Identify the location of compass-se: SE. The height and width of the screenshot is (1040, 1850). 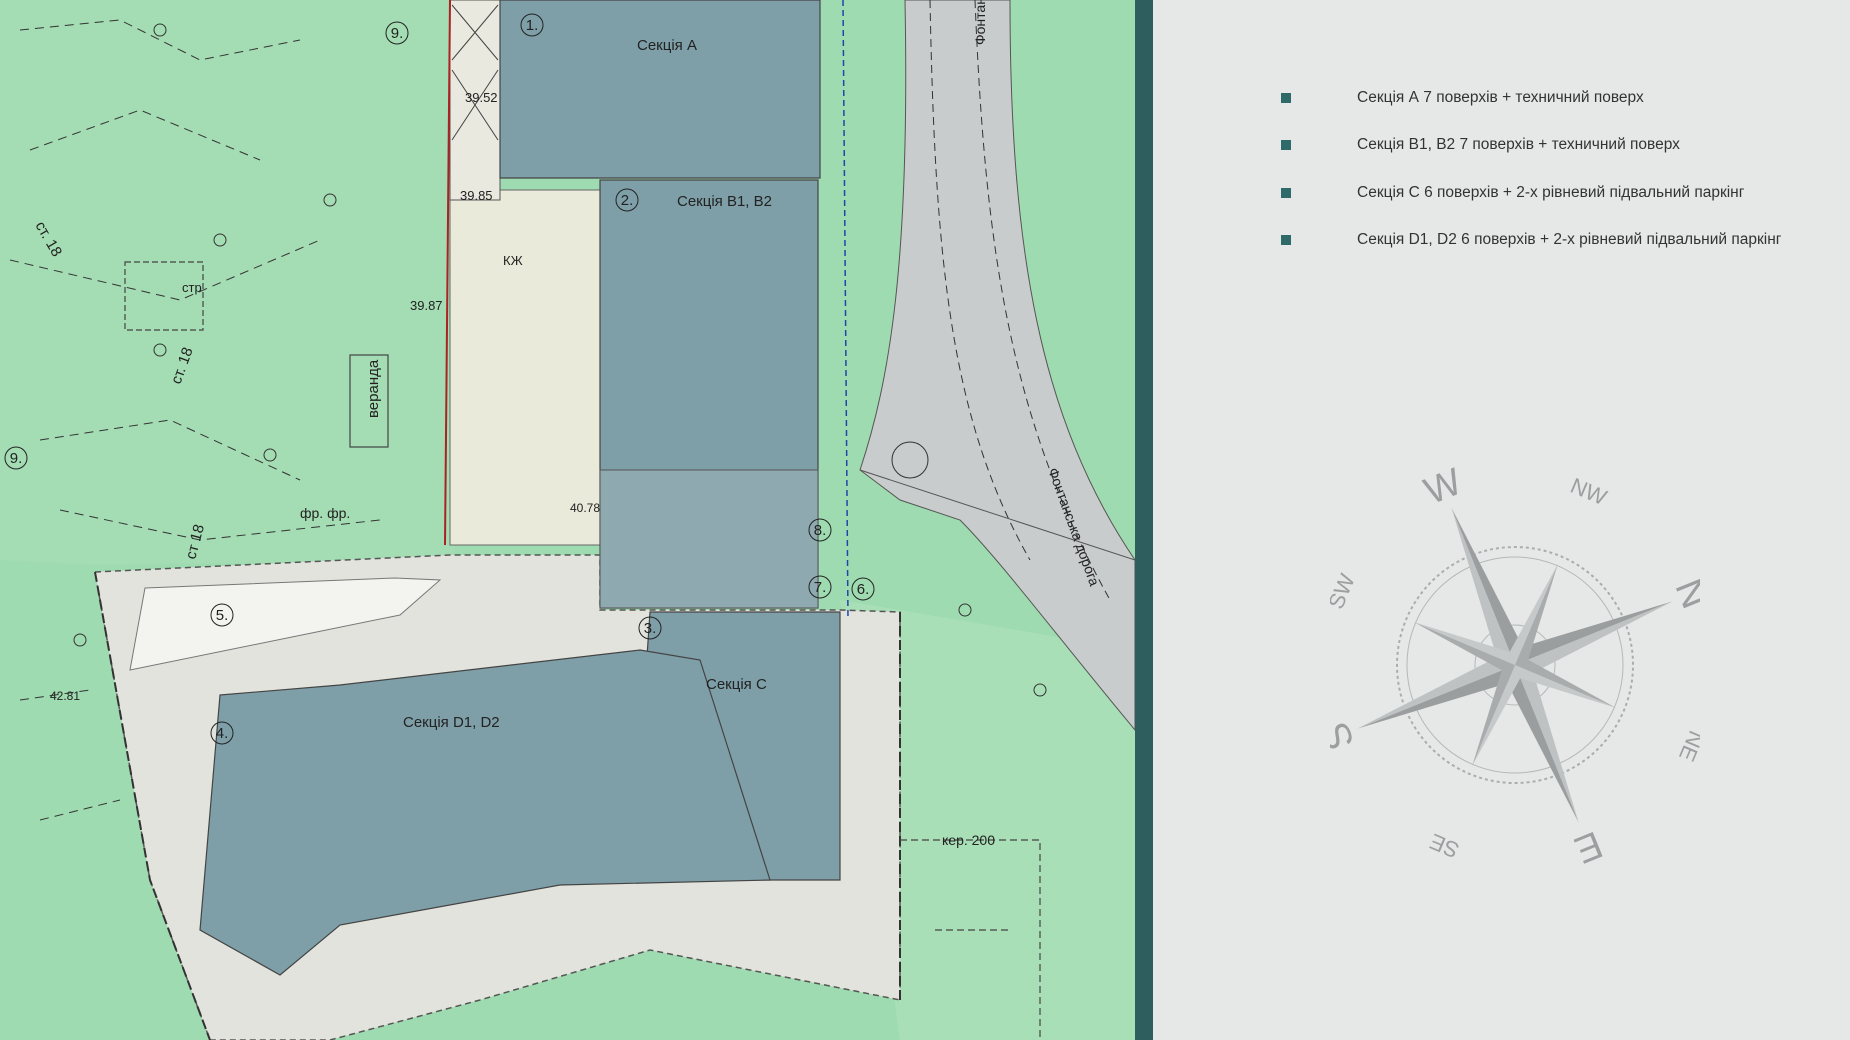
(1444, 846).